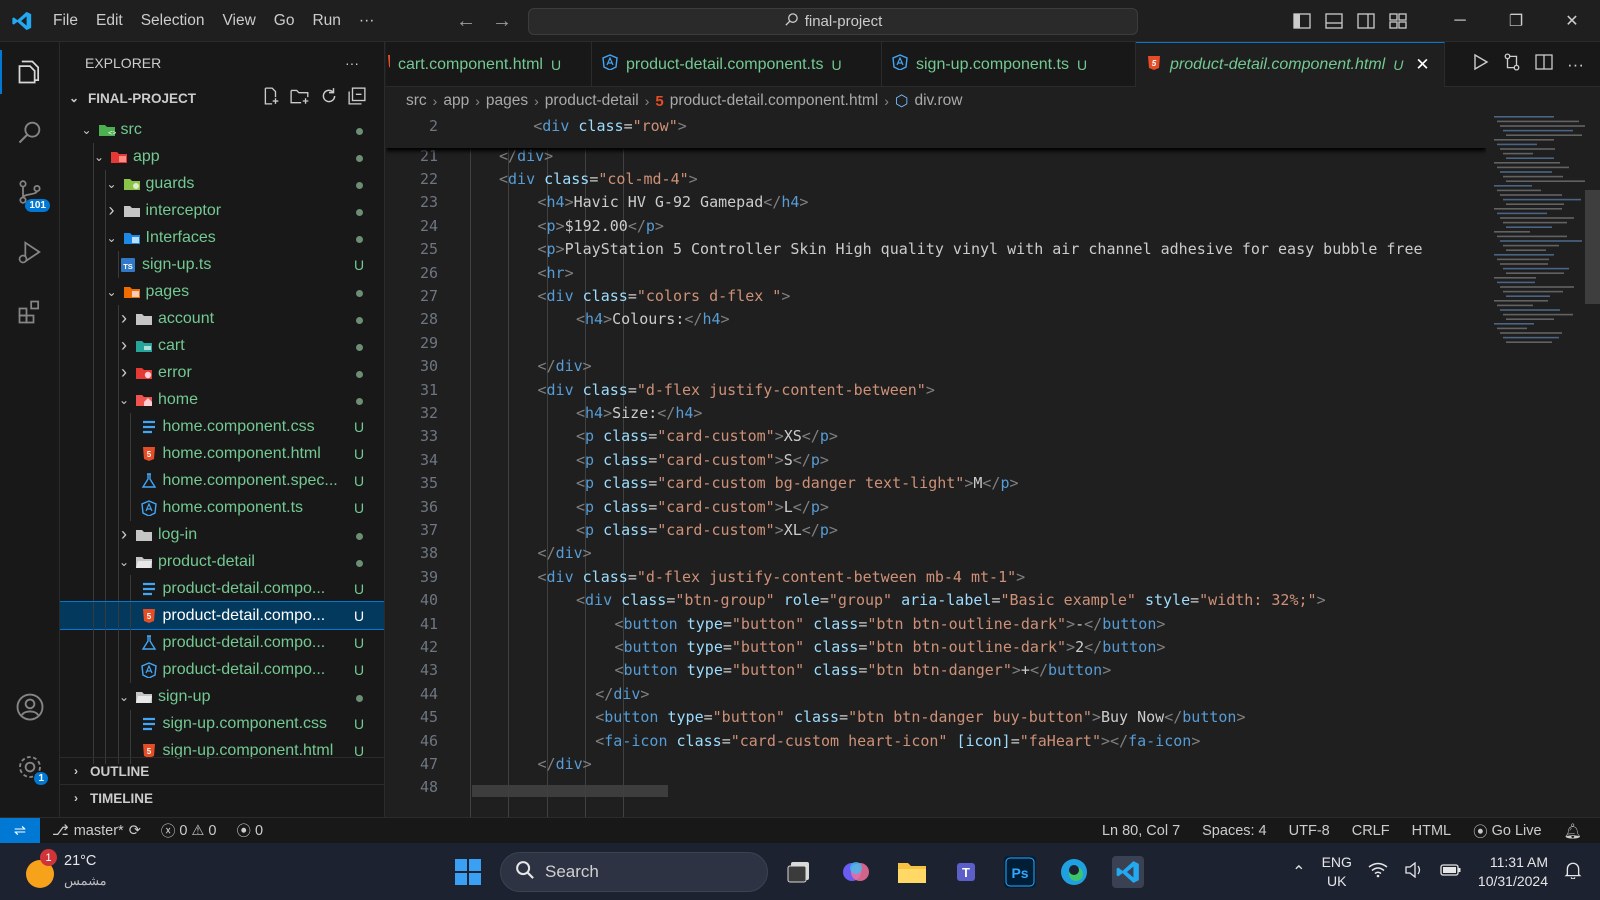 Image resolution: width=1600 pixels, height=900 pixels. What do you see at coordinates (238, 21) in the screenshot?
I see `menu-view: View` at bounding box center [238, 21].